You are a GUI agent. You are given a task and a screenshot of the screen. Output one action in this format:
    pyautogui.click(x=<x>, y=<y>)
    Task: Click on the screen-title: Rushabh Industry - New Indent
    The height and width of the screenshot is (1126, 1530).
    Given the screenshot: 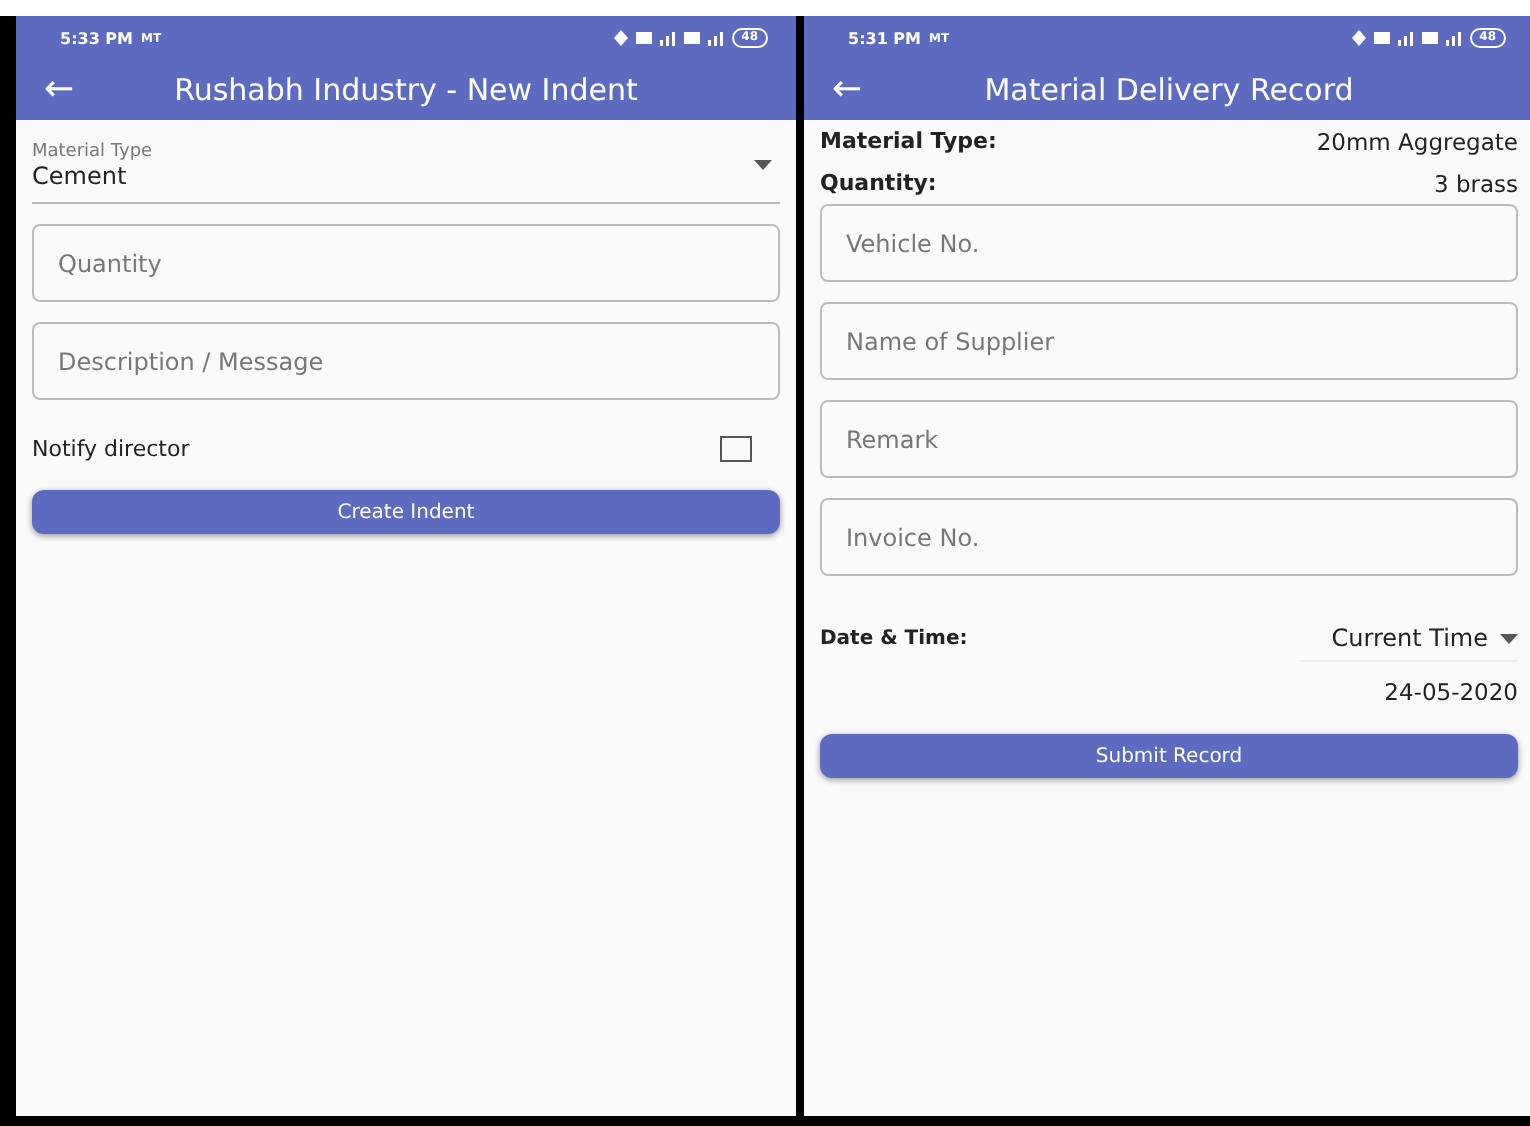 What is the action you would take?
    pyautogui.click(x=406, y=90)
    